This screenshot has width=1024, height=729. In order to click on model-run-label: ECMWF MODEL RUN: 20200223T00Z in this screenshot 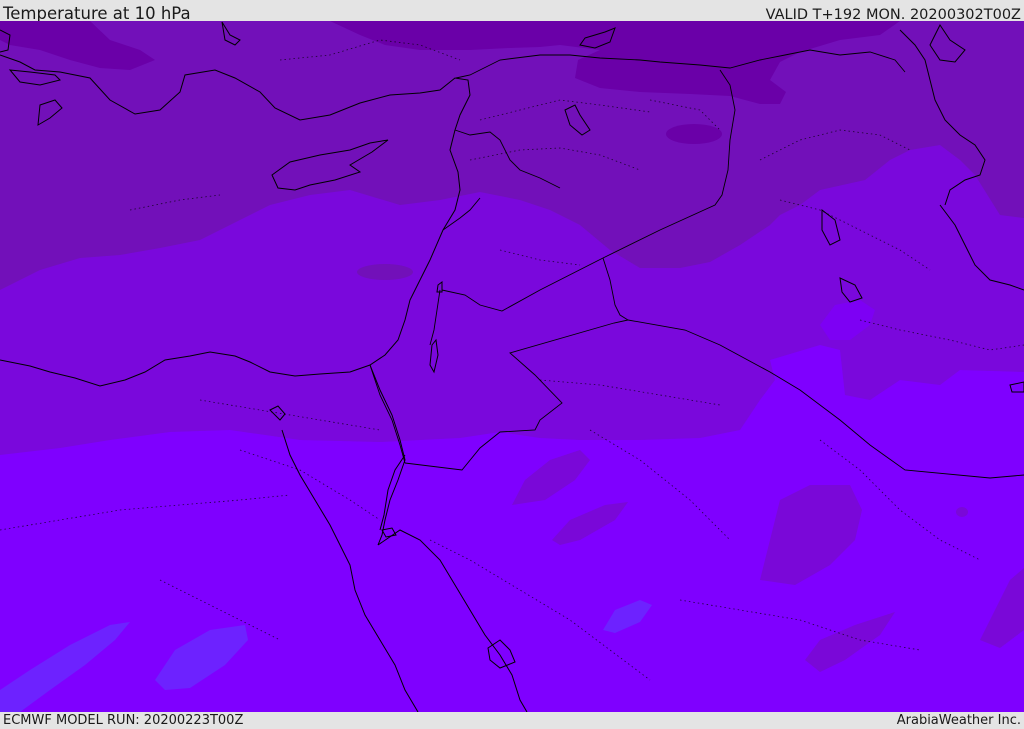, I will do `click(123, 720)`.